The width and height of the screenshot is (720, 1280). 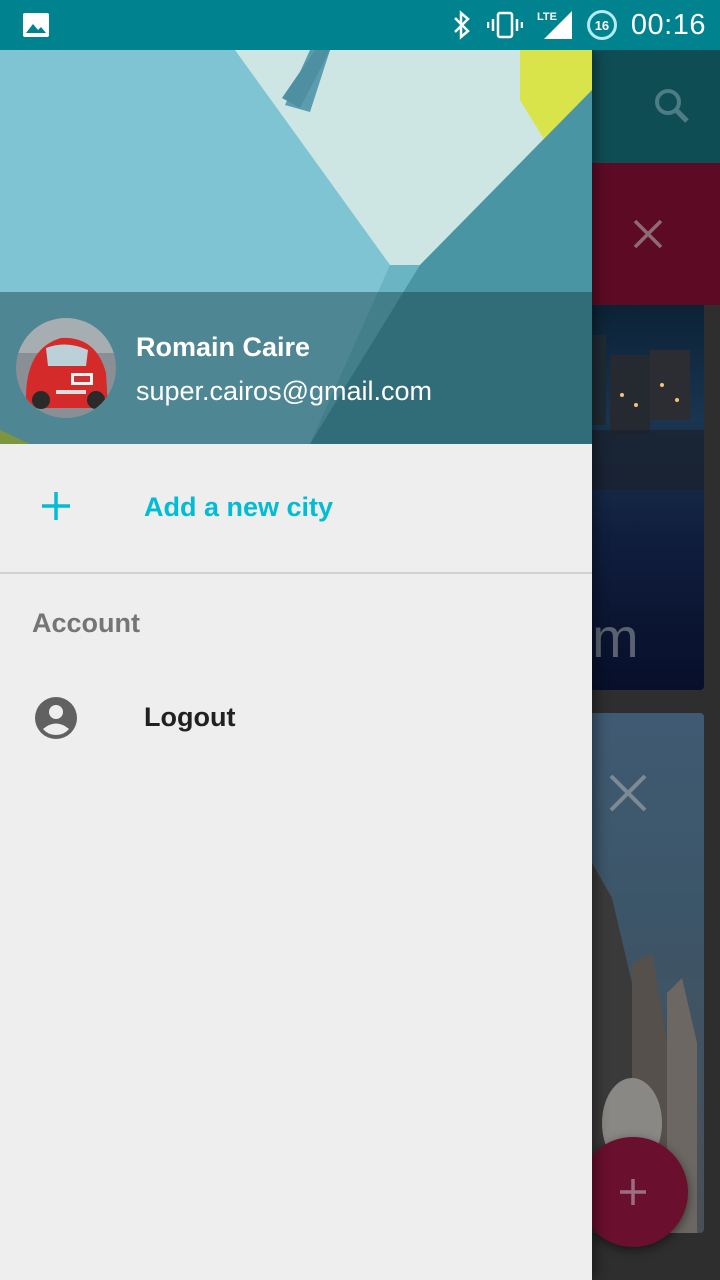 I want to click on background-toolbar, so click(x=656, y=106).